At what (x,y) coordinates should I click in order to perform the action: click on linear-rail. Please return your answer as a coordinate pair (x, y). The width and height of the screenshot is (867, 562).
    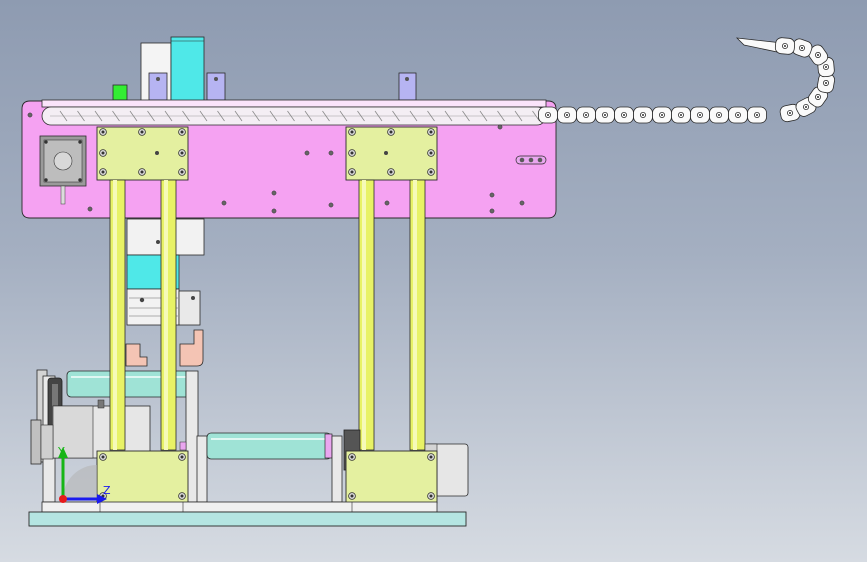
    Looking at the image, I should click on (294, 103).